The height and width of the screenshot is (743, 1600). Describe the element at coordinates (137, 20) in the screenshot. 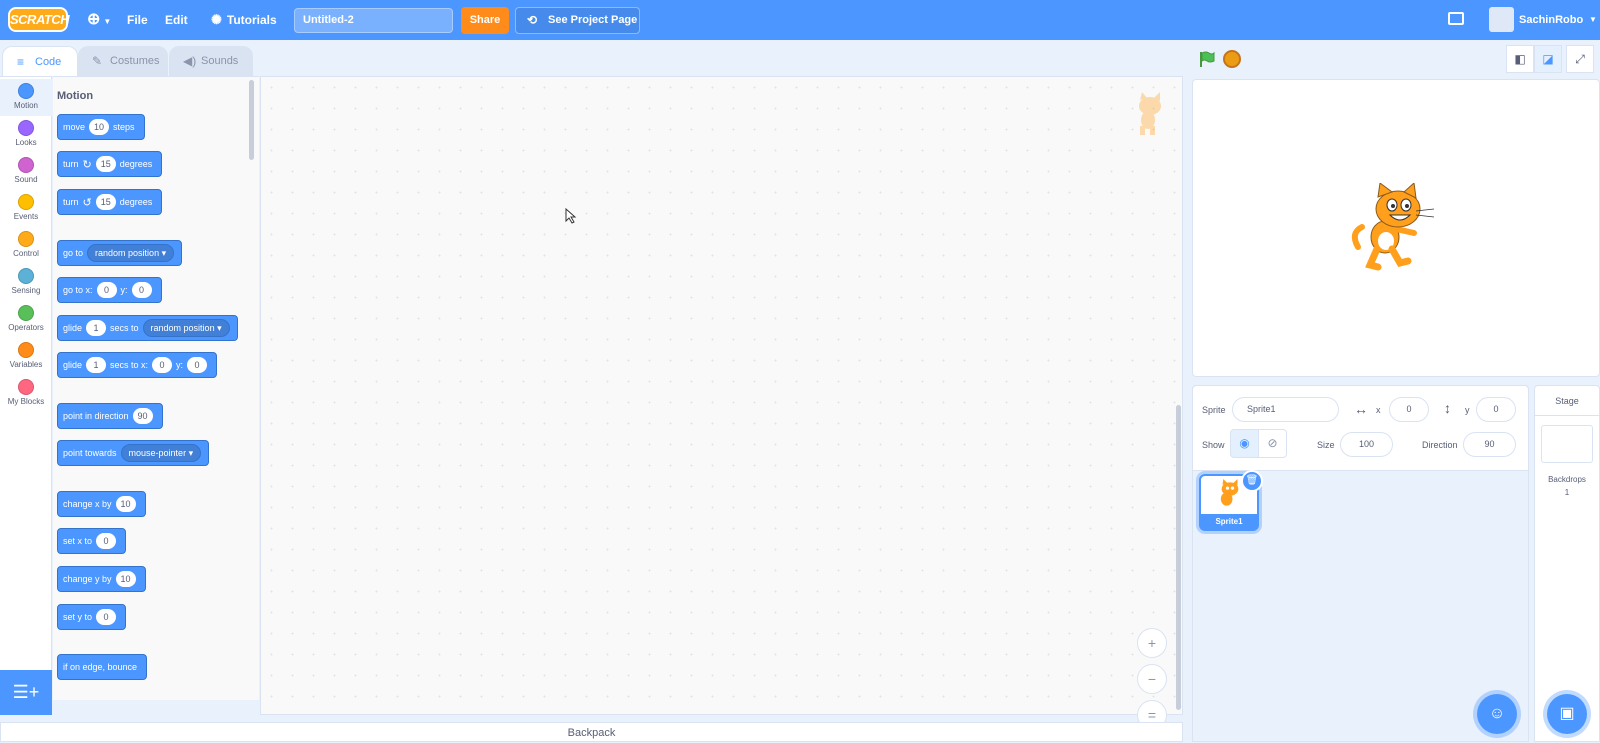

I see `file-menu: File` at that location.